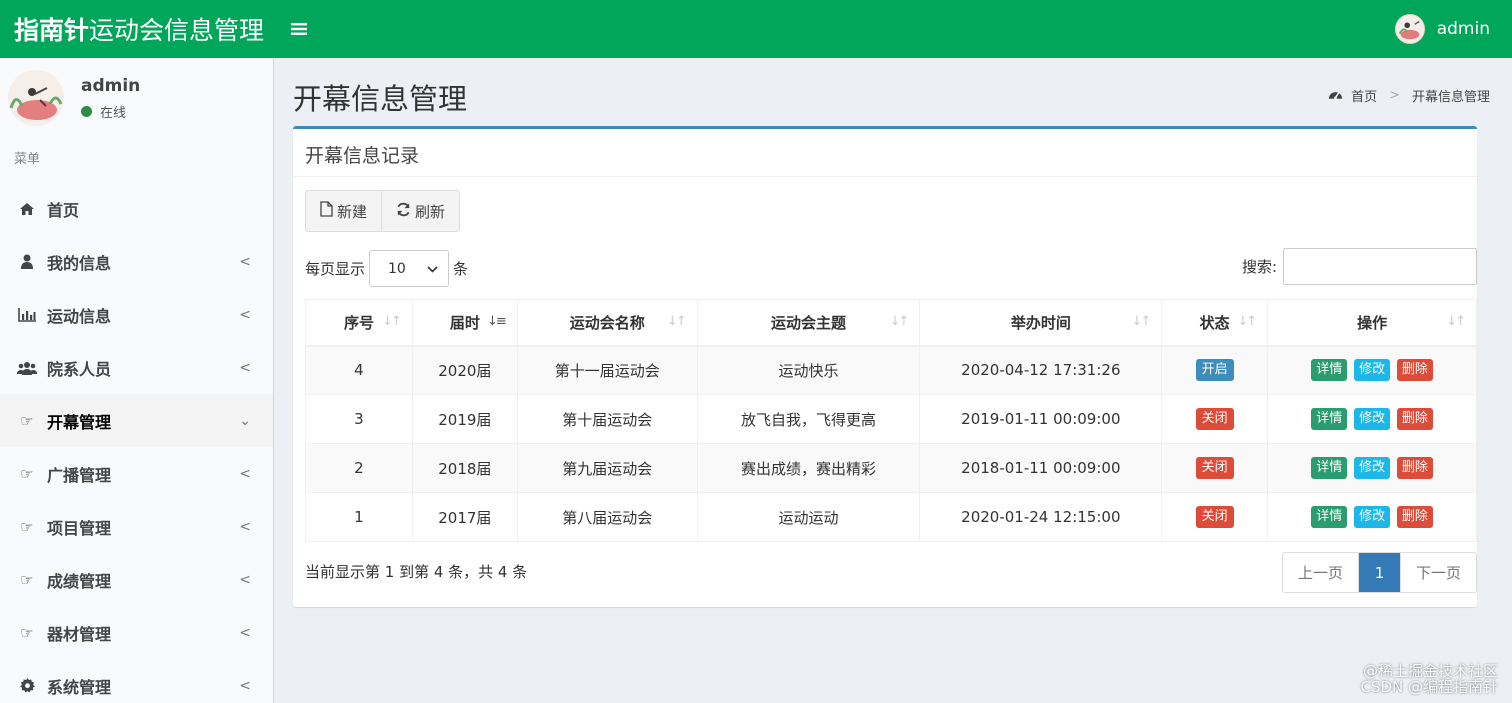 Image resolution: width=1512 pixels, height=703 pixels. I want to click on search-input, so click(1380, 266).